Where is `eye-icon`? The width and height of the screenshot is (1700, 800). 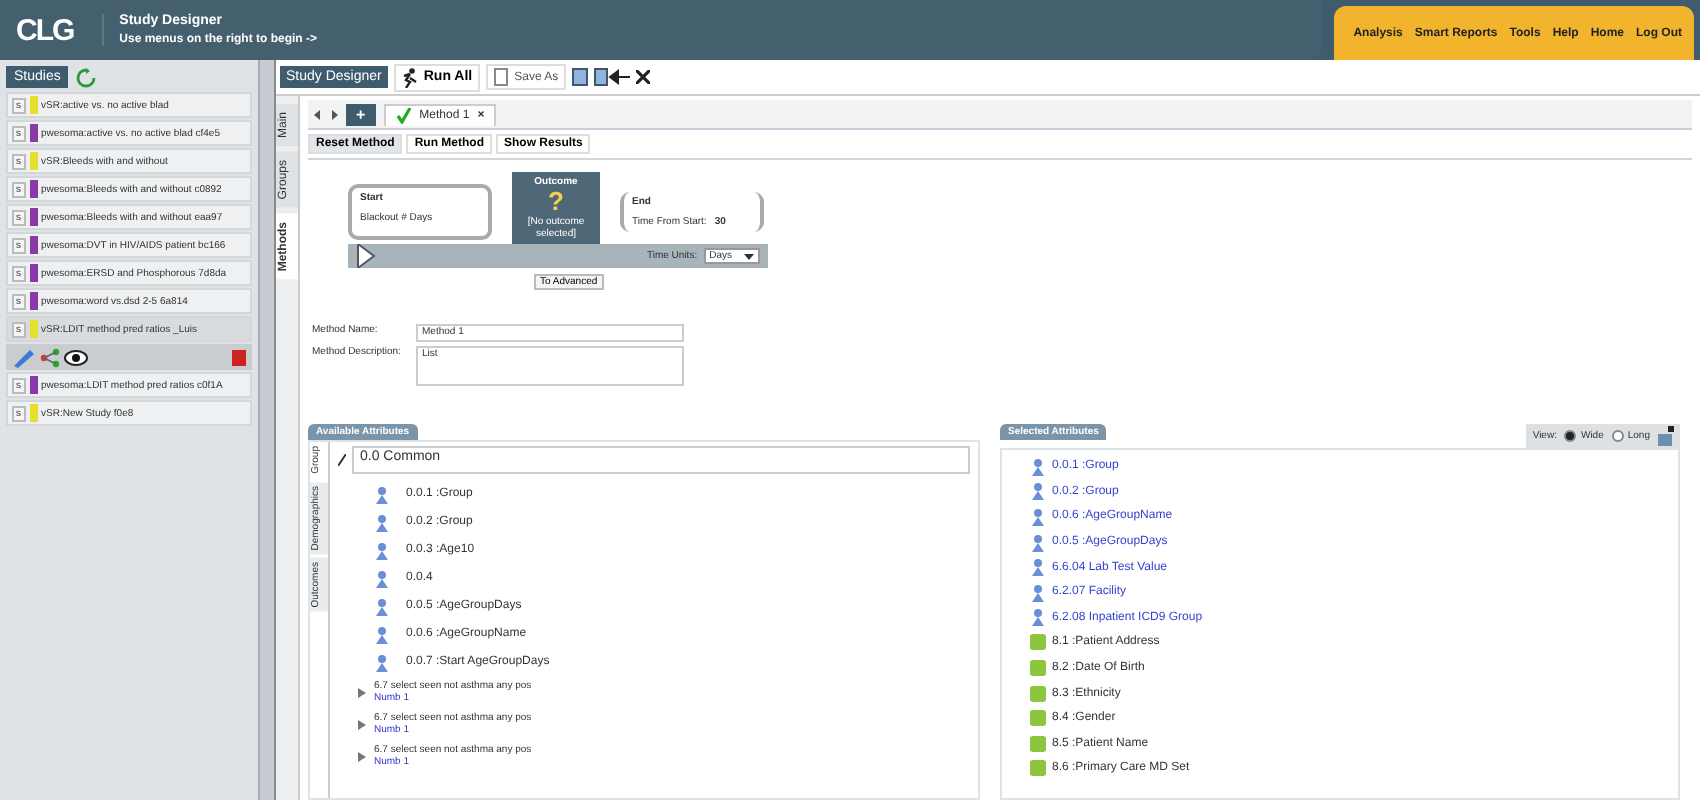 eye-icon is located at coordinates (76, 357).